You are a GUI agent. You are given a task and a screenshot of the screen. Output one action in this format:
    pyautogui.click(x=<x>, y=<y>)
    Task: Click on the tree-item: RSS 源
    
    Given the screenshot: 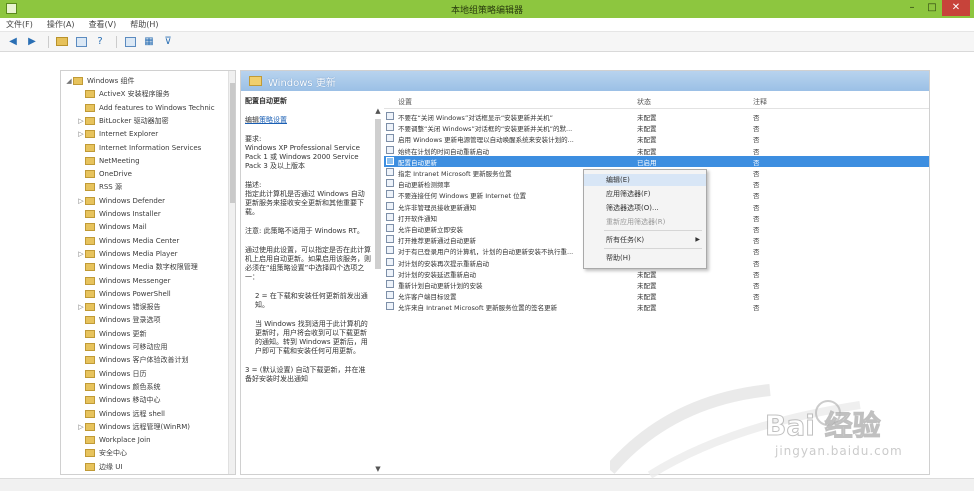 What is the action you would take?
    pyautogui.click(x=99, y=187)
    